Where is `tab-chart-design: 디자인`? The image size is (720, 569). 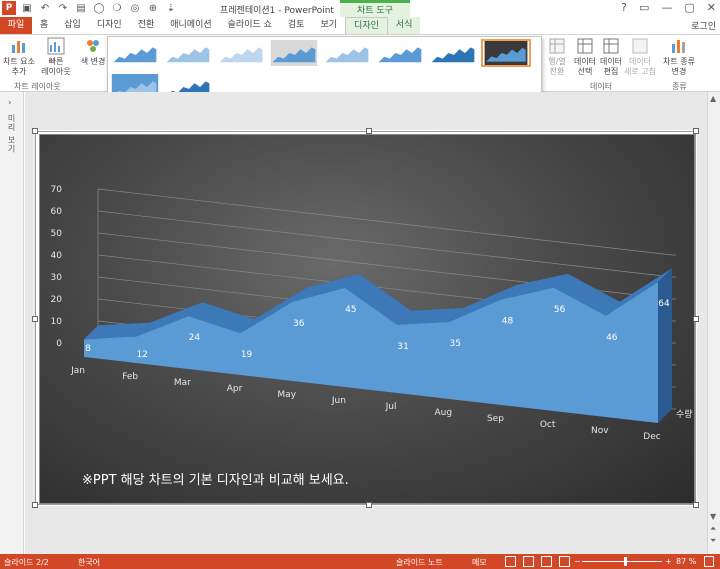
tab-chart-design: 디자인 is located at coordinates (366, 25).